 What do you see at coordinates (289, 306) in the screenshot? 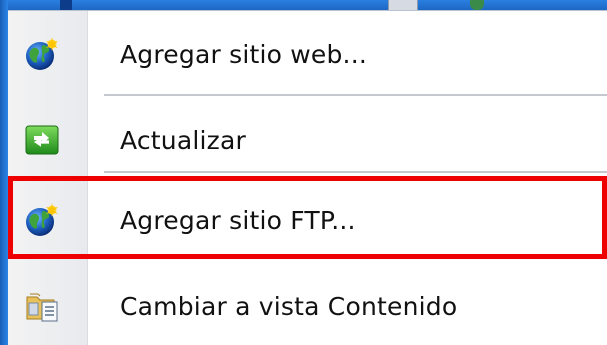
I see `menu-item-label: Cambiar a vista Contenido` at bounding box center [289, 306].